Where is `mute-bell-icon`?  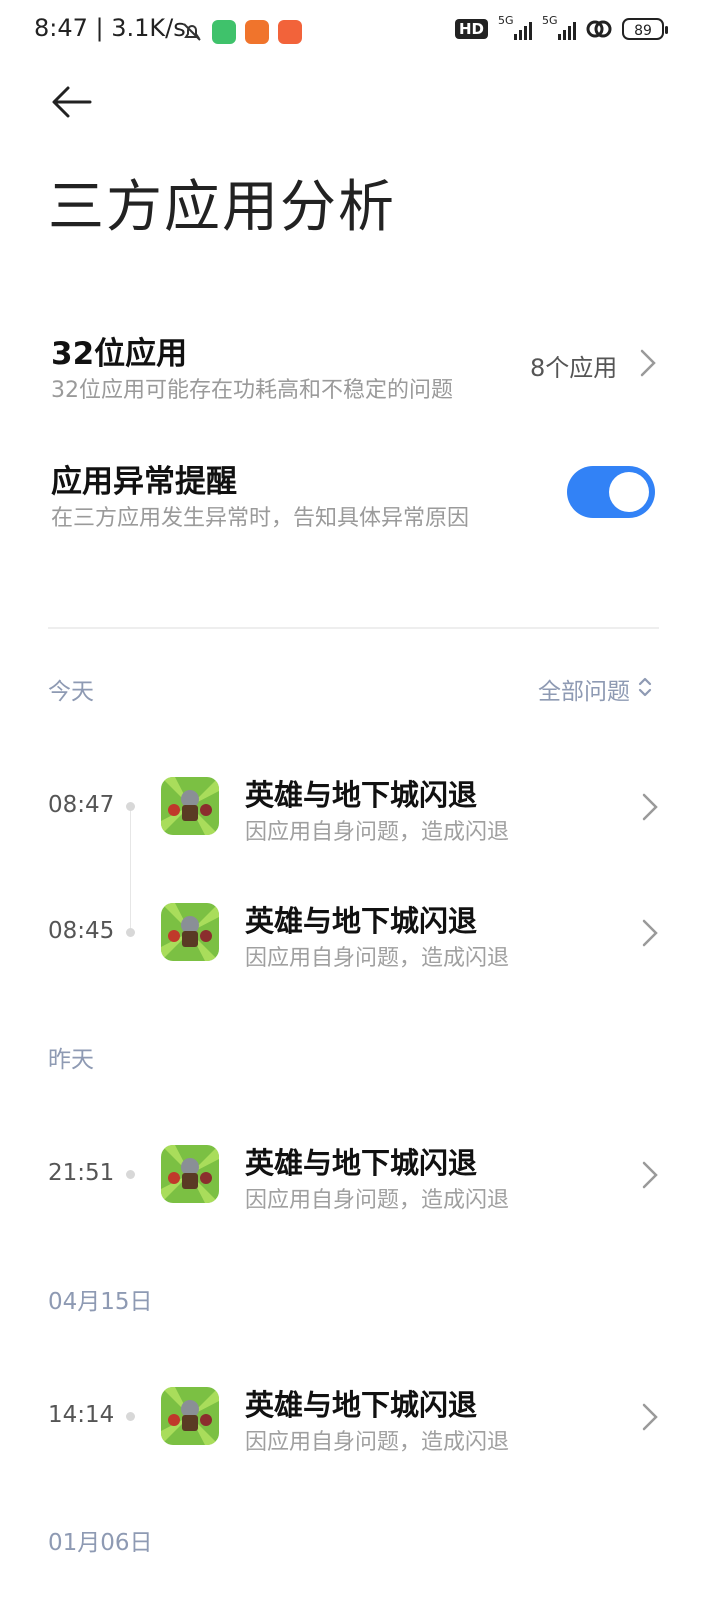 mute-bell-icon is located at coordinates (192, 32).